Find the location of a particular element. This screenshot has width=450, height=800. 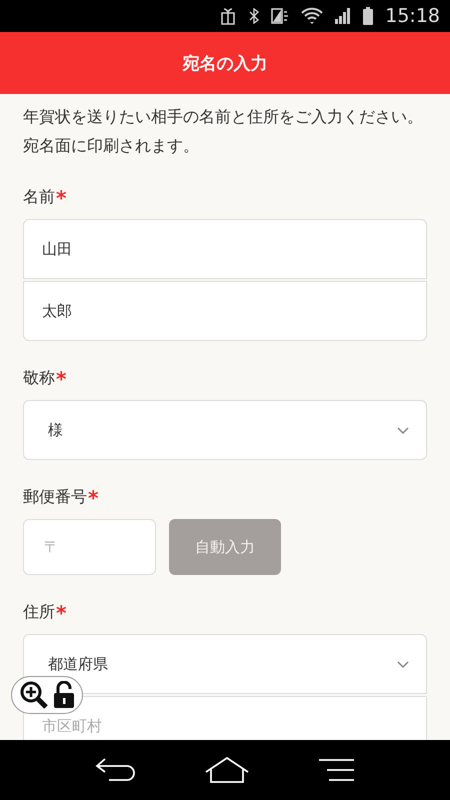

page-title: 宛名の入力 is located at coordinates (225, 63).